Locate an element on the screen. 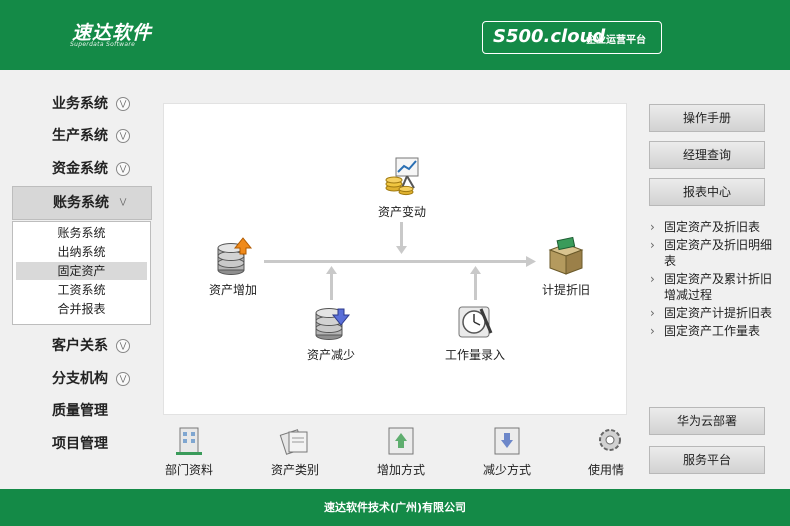 This screenshot has width=790, height=526. submenu-item-cashier: 出纳系统 is located at coordinates (81, 252).